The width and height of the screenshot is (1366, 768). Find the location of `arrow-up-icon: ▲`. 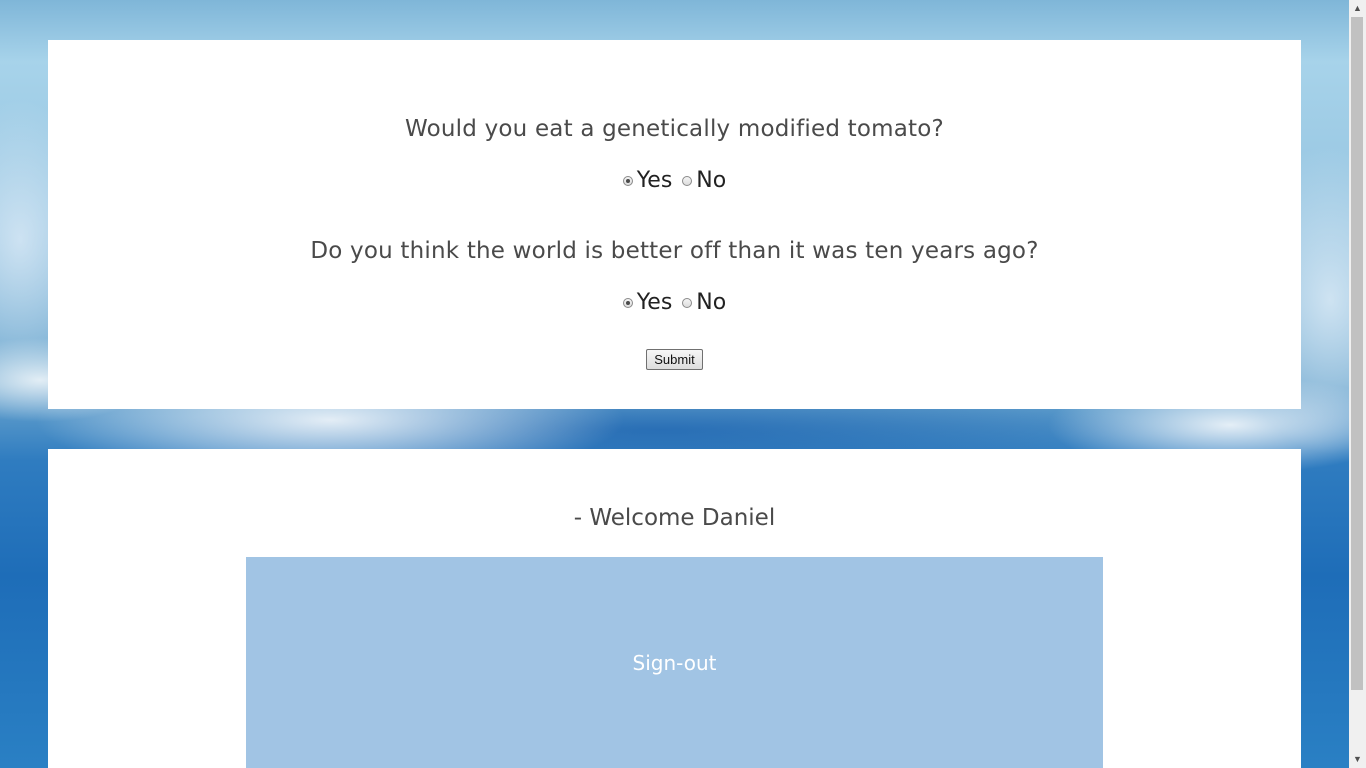

arrow-up-icon: ▲ is located at coordinates (1357, 8).